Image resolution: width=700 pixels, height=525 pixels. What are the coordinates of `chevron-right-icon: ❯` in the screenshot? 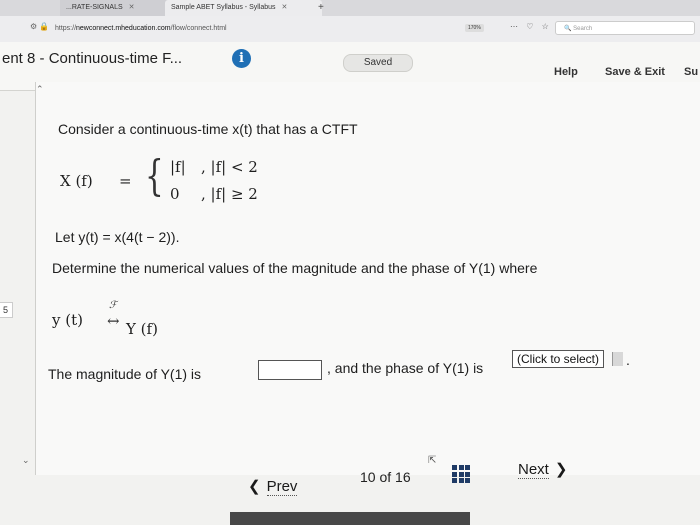 It's located at (561, 469).